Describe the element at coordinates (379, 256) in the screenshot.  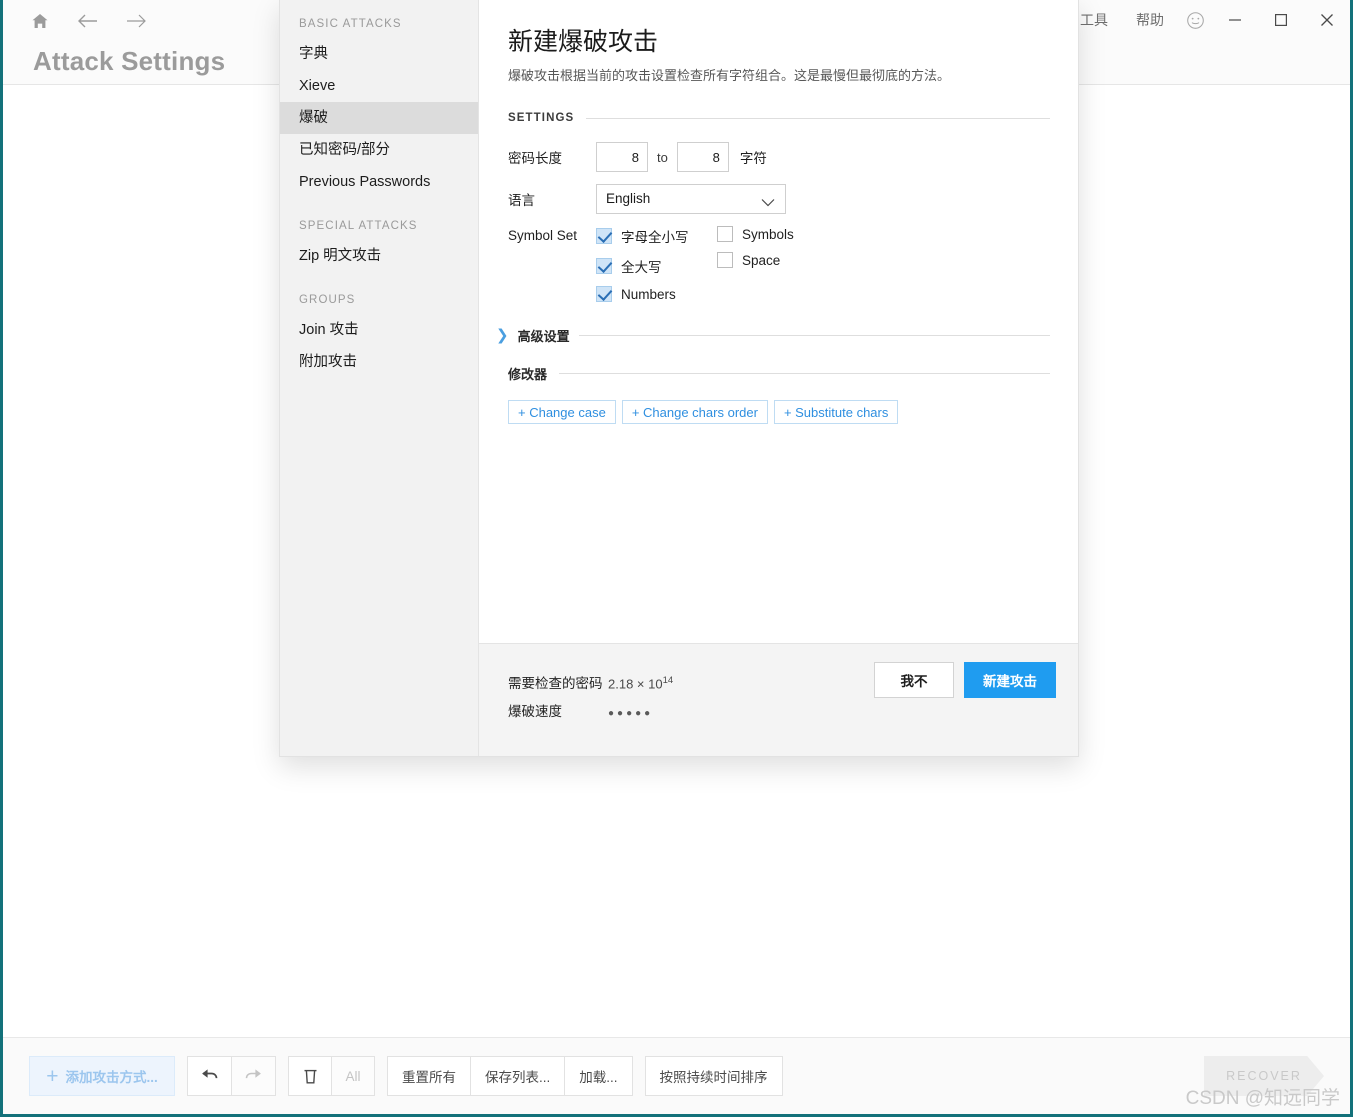
I see `sidebar-item-zip-plaintext: Zip 明文攻击` at that location.